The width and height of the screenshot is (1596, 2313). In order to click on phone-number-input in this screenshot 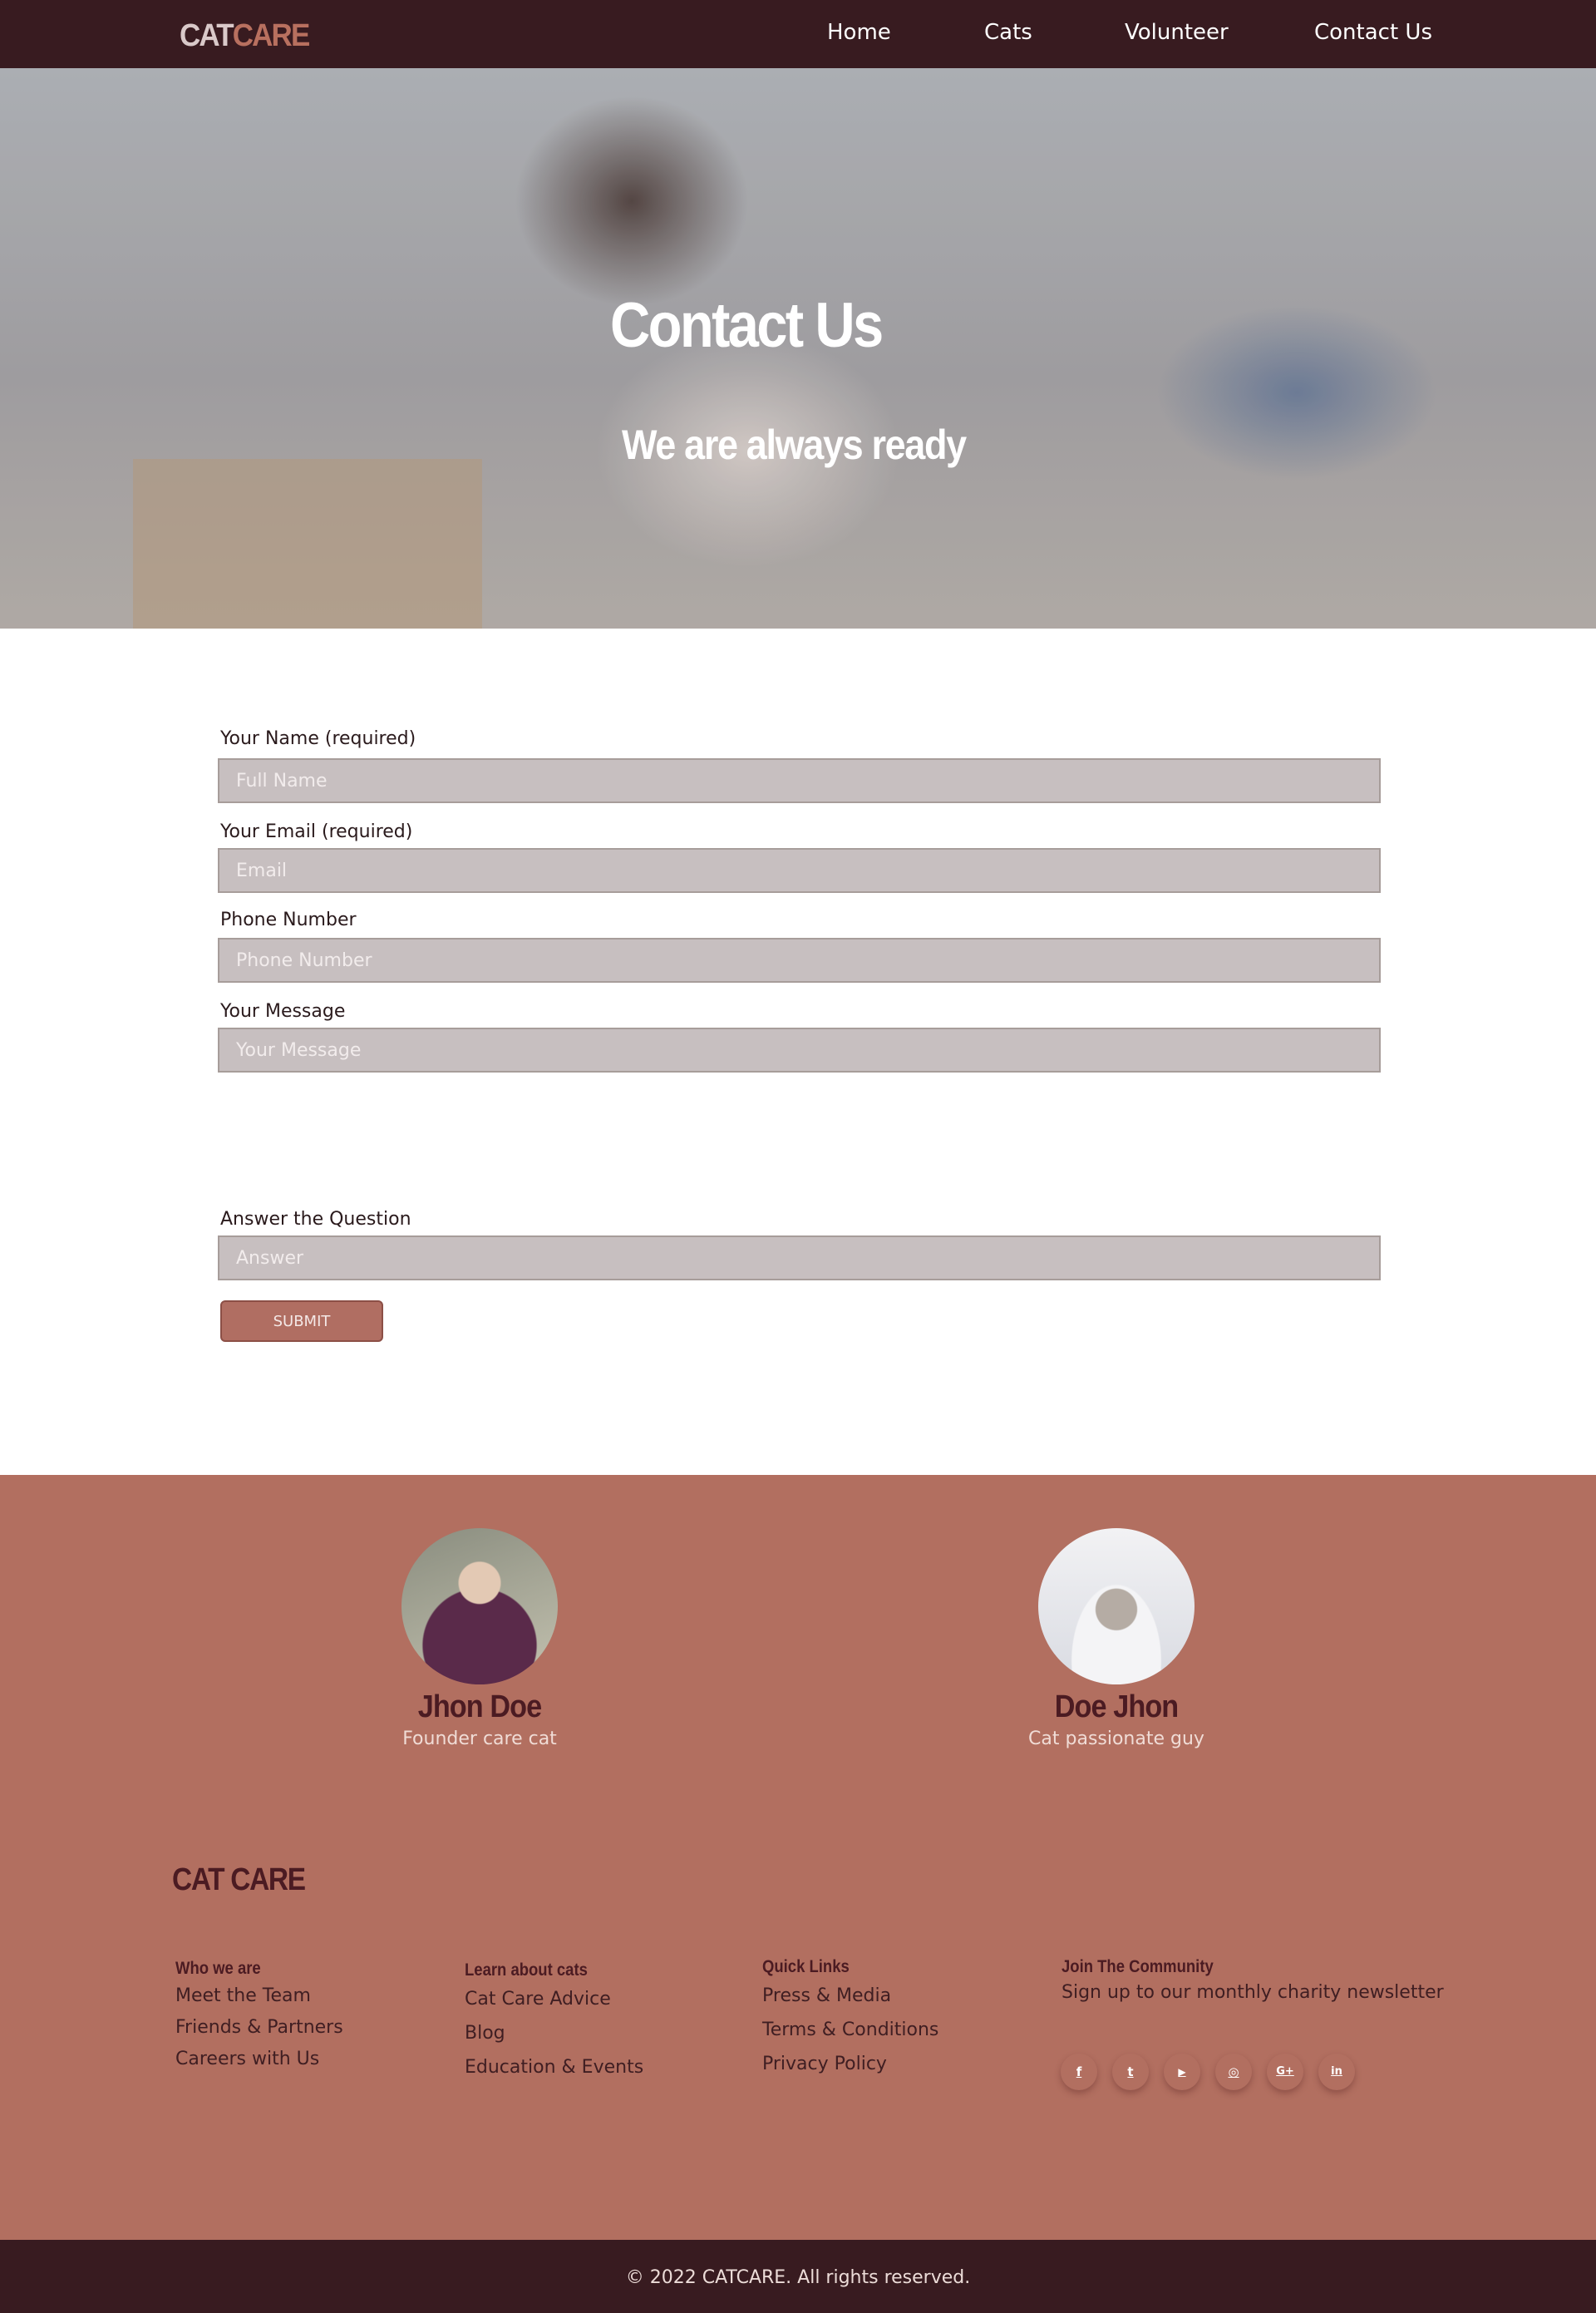, I will do `click(799, 960)`.